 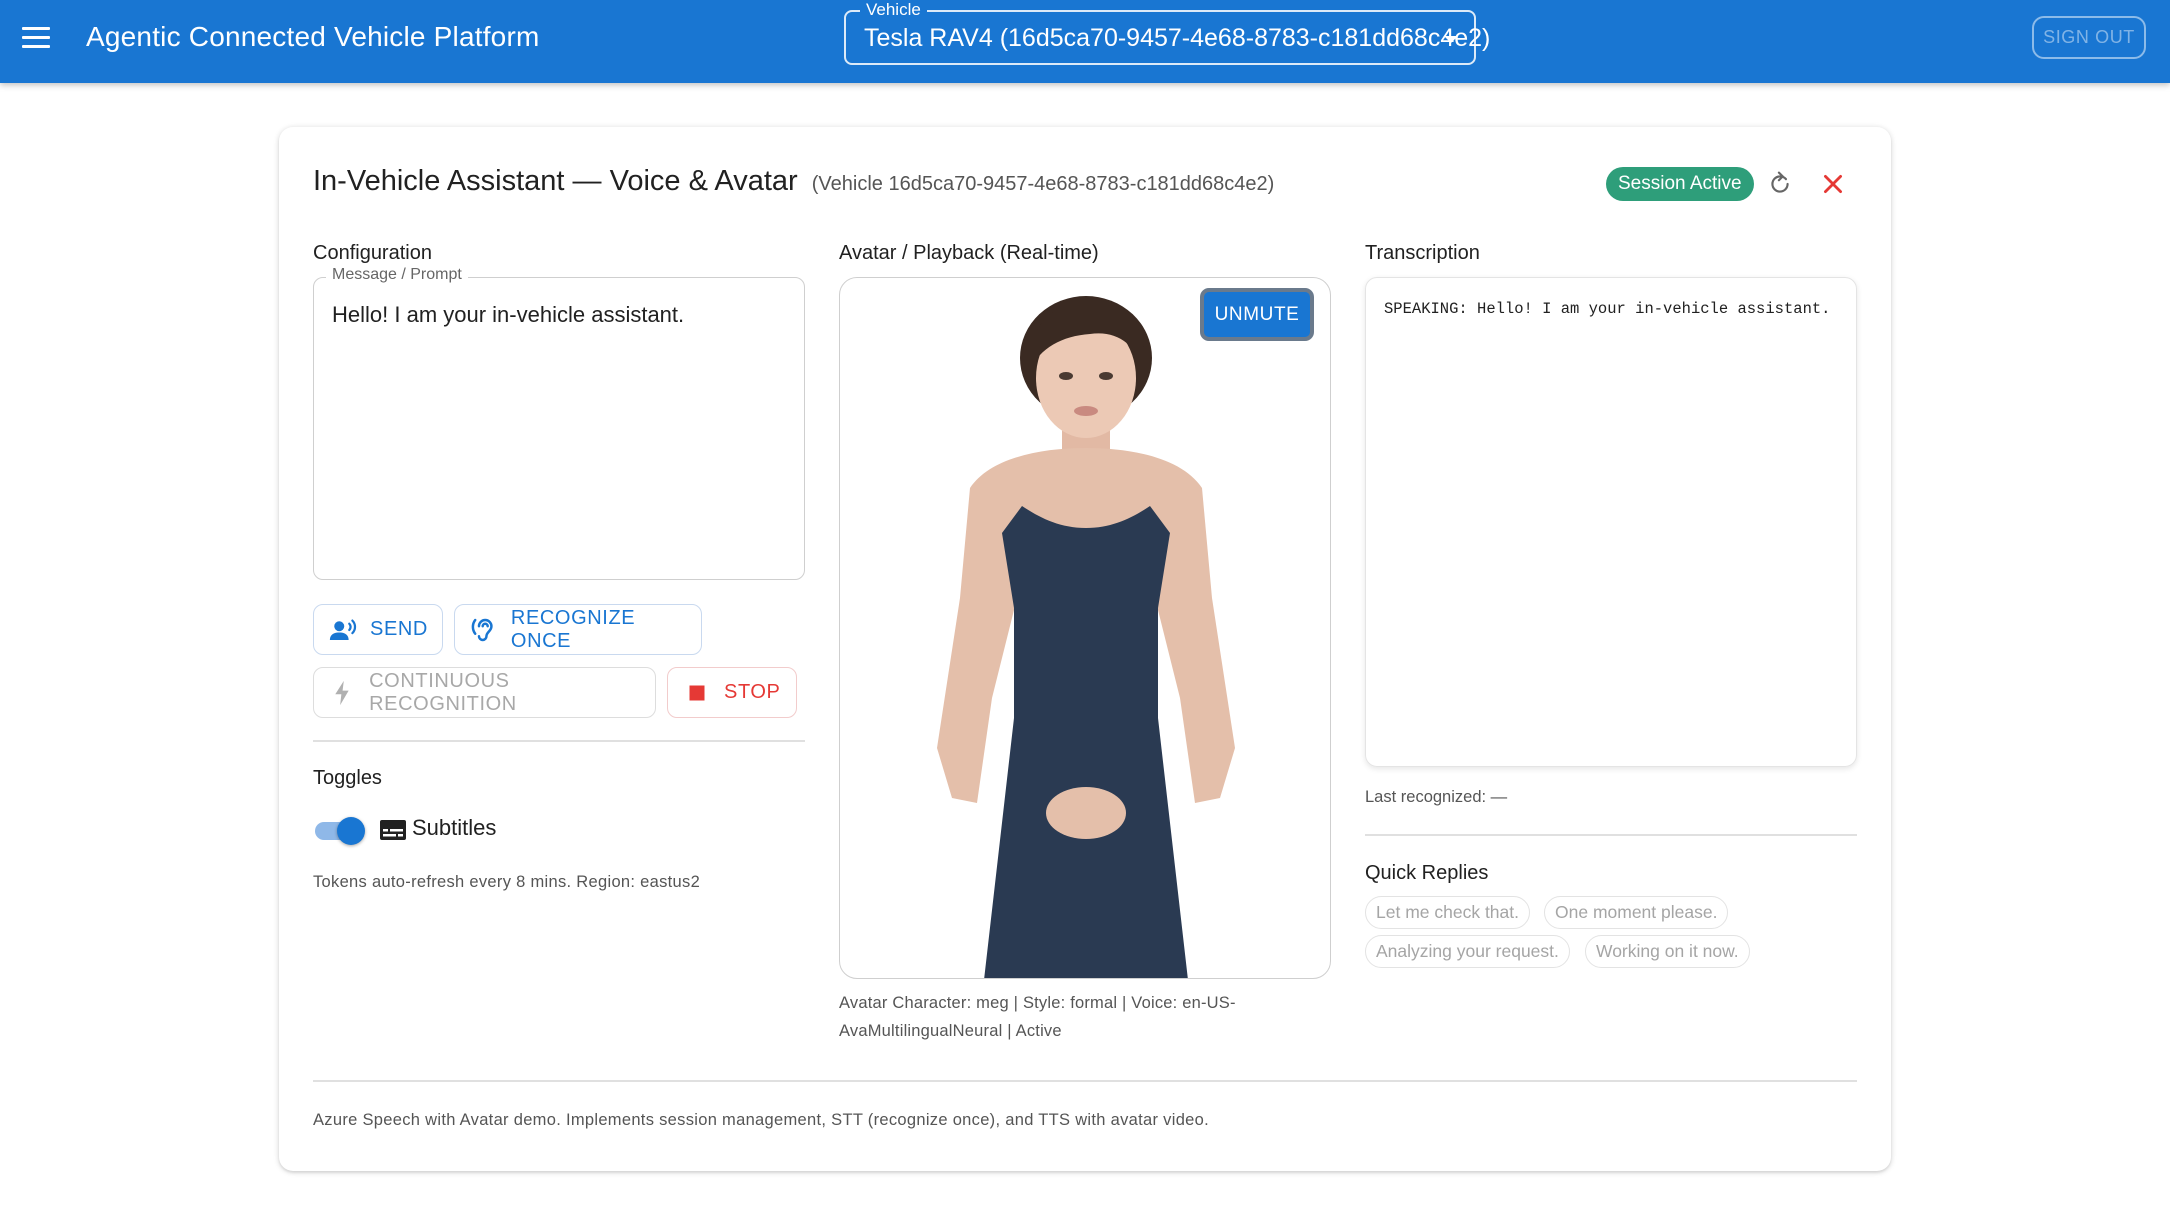 I want to click on quick-reply-chip: Analyzing your request., so click(x=1467, y=951).